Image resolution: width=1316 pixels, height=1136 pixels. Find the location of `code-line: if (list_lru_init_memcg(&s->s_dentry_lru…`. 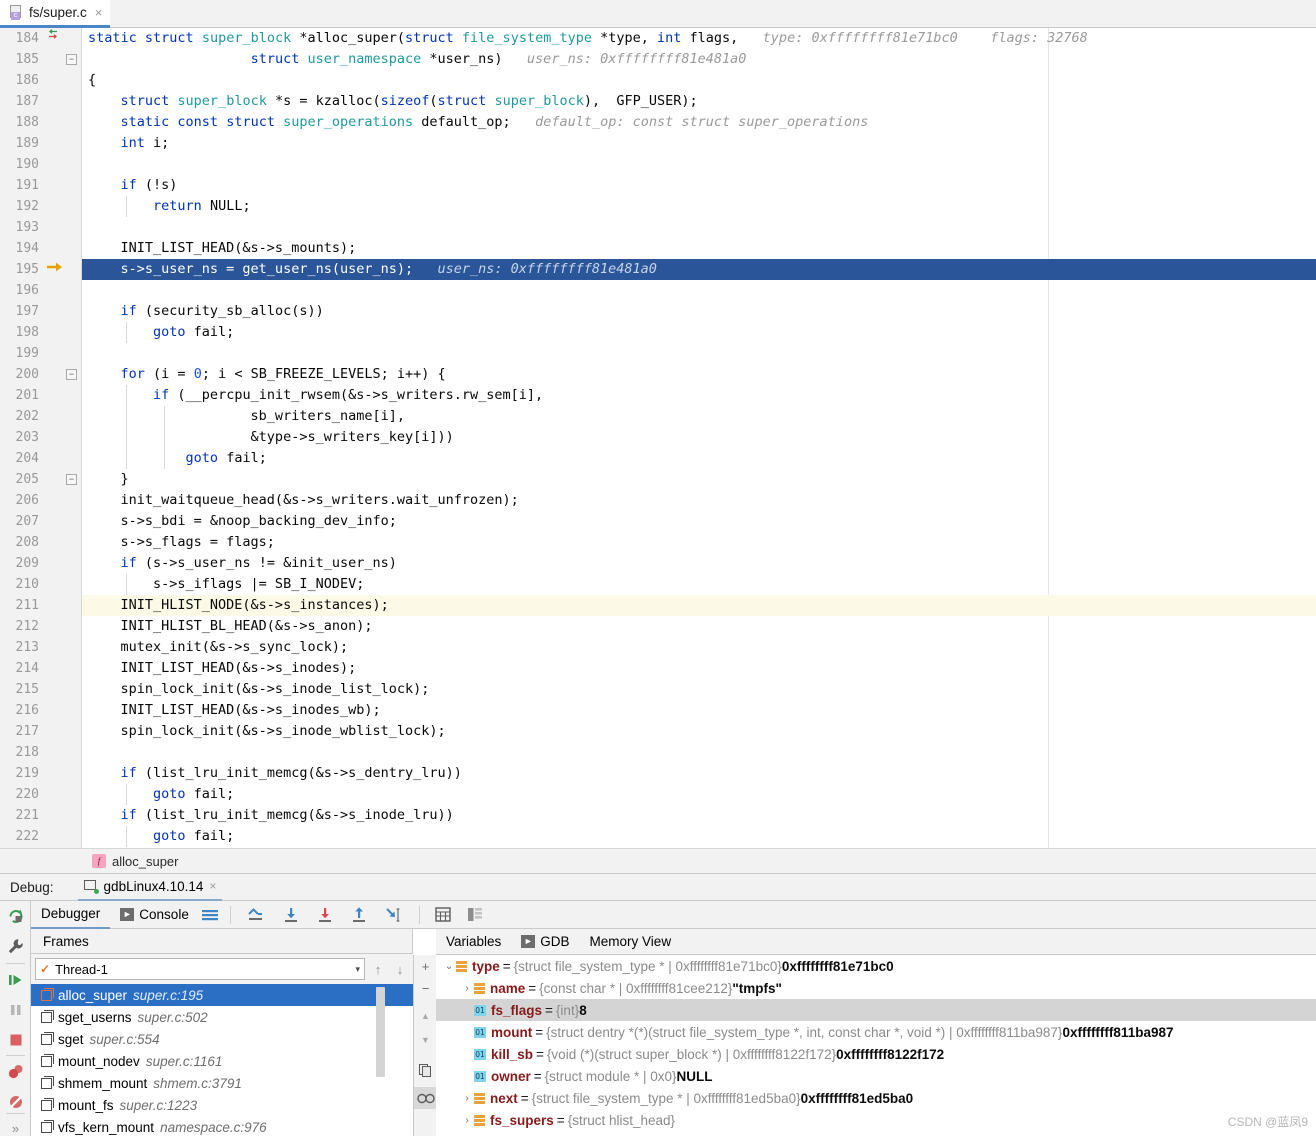

code-line: if (list_lru_init_memcg(&s->s_dentry_lru… is located at coordinates (699, 773).